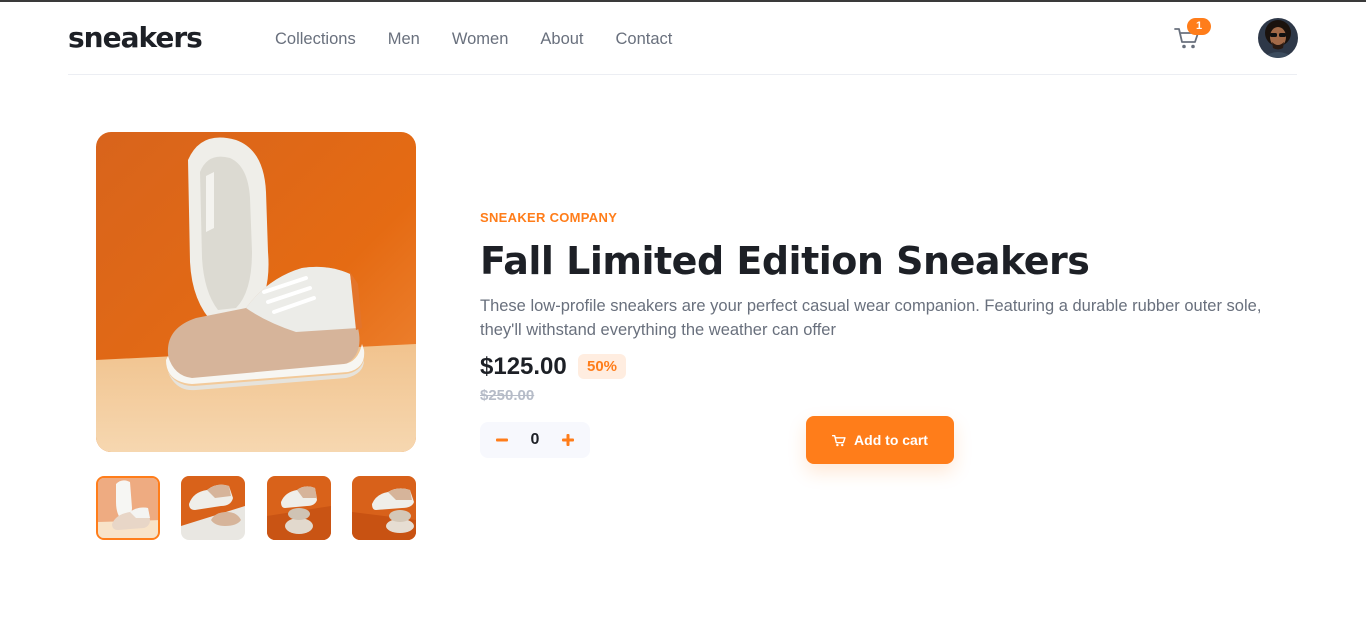 The width and height of the screenshot is (1366, 625). I want to click on plus-icon, so click(568, 440).